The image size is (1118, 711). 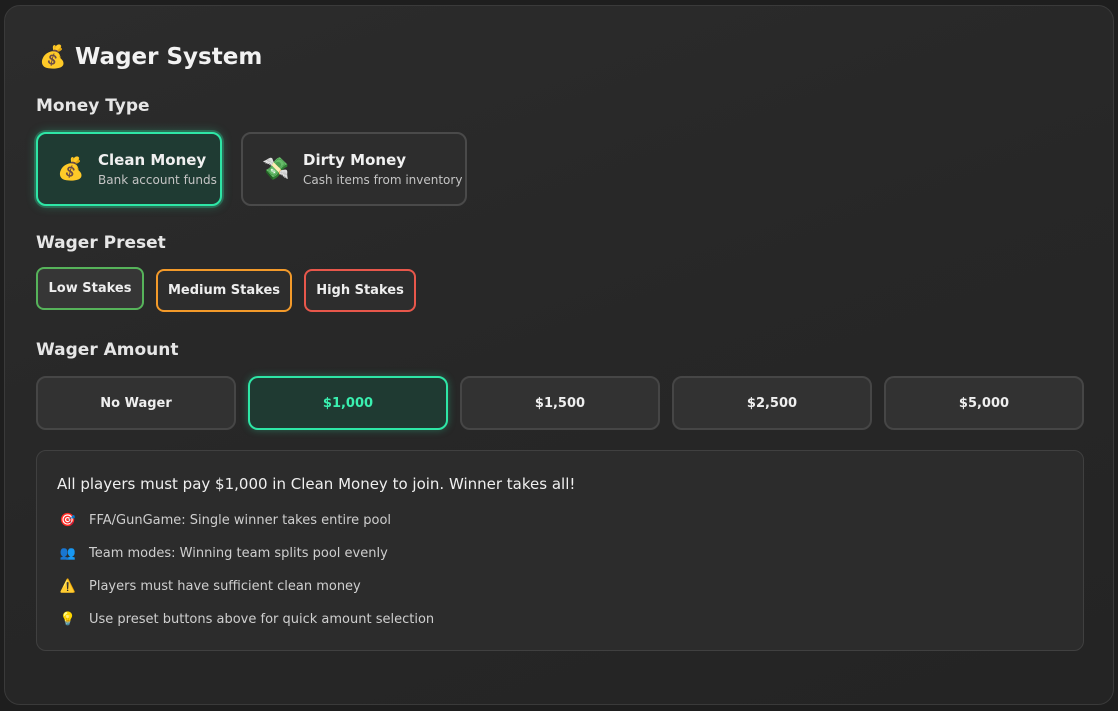 What do you see at coordinates (152, 160) in the screenshot?
I see `clean-money-title: Clean Money` at bounding box center [152, 160].